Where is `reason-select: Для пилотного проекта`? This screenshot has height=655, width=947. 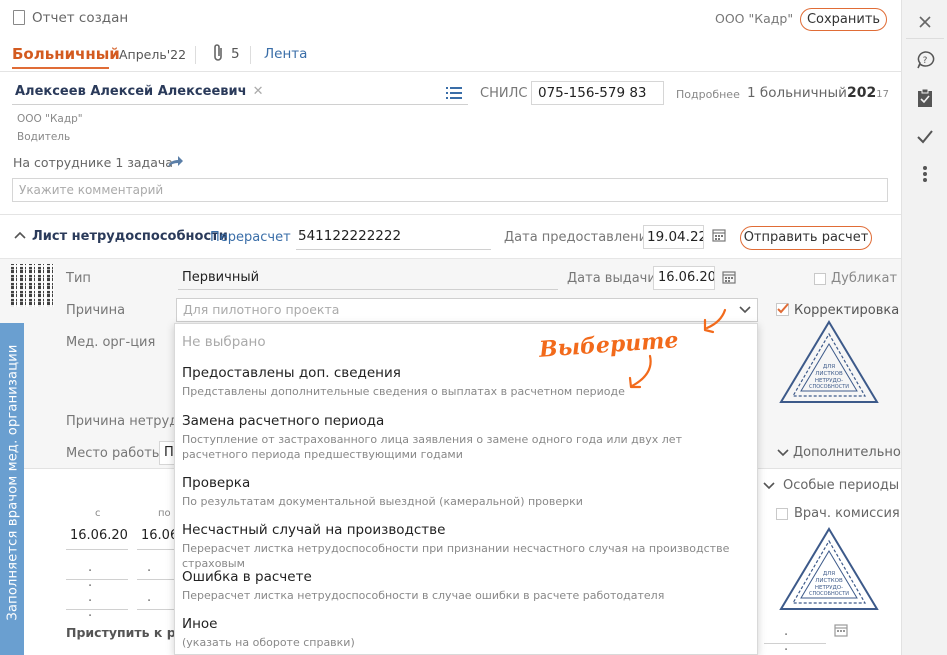
reason-select: Для пилотного проекта is located at coordinates (467, 310).